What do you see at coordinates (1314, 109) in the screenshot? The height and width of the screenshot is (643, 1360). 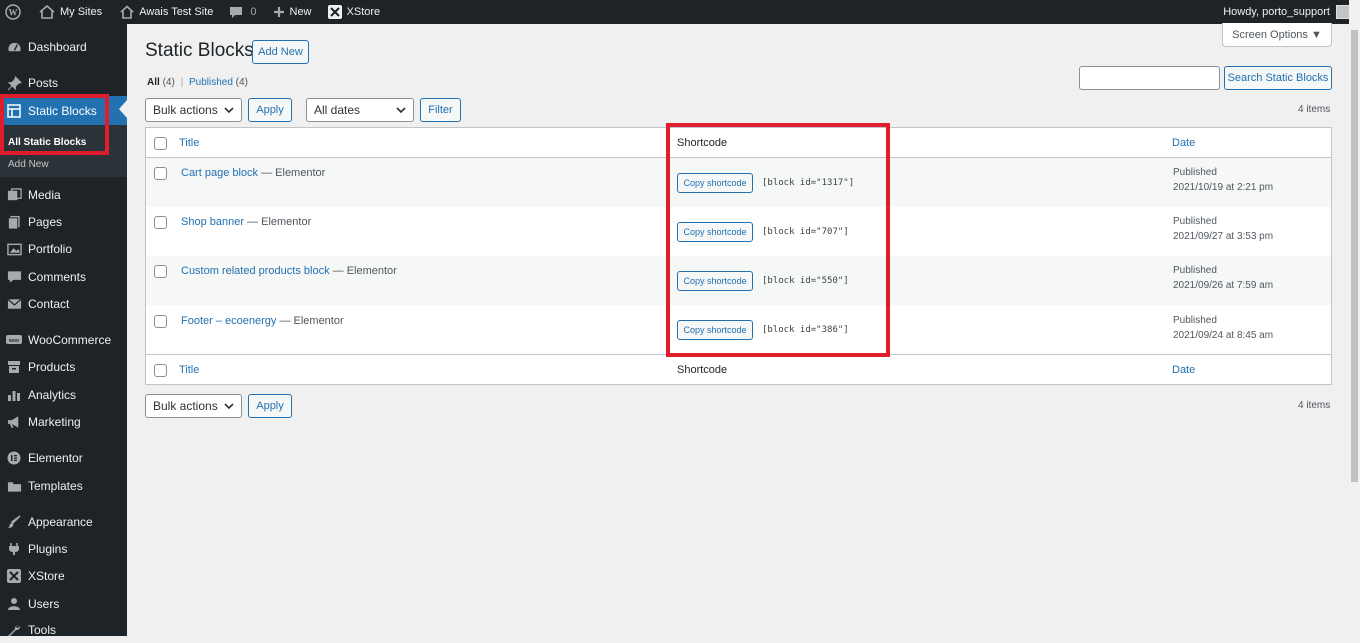 I see `items-count-top: 4 items` at bounding box center [1314, 109].